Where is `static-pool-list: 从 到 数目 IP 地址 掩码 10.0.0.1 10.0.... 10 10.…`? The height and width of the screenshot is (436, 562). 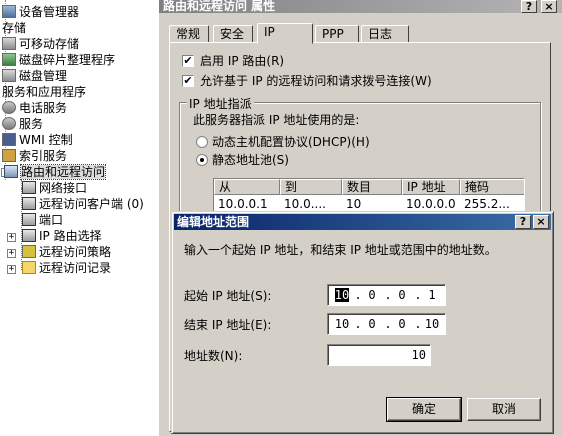
static-pool-list: 从 到 数目 IP 地址 掩码 10.0.0.1 10.0.... 10 10.… is located at coordinates (369, 196).